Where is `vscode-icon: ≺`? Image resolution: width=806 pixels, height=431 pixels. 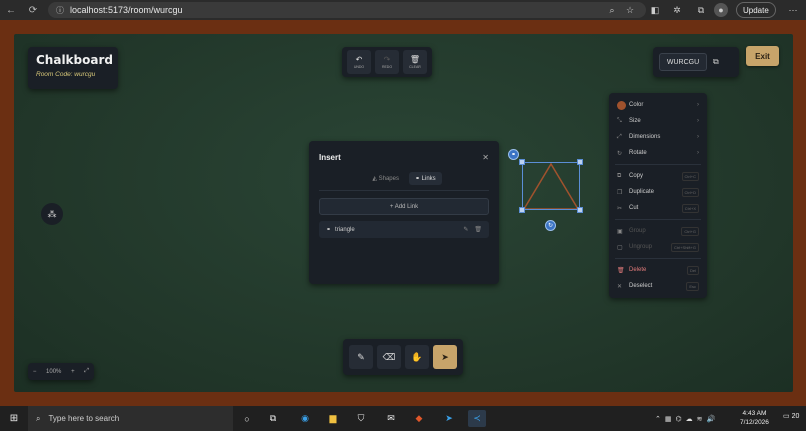 vscode-icon: ≺ is located at coordinates (477, 418).